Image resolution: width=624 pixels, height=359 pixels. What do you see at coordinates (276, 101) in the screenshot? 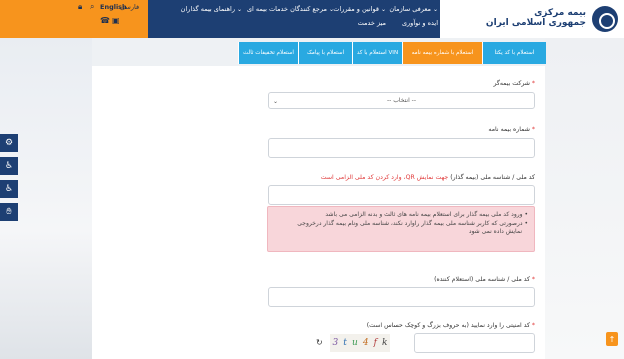
I see `chevron-down-icon: ⌄` at bounding box center [276, 101].